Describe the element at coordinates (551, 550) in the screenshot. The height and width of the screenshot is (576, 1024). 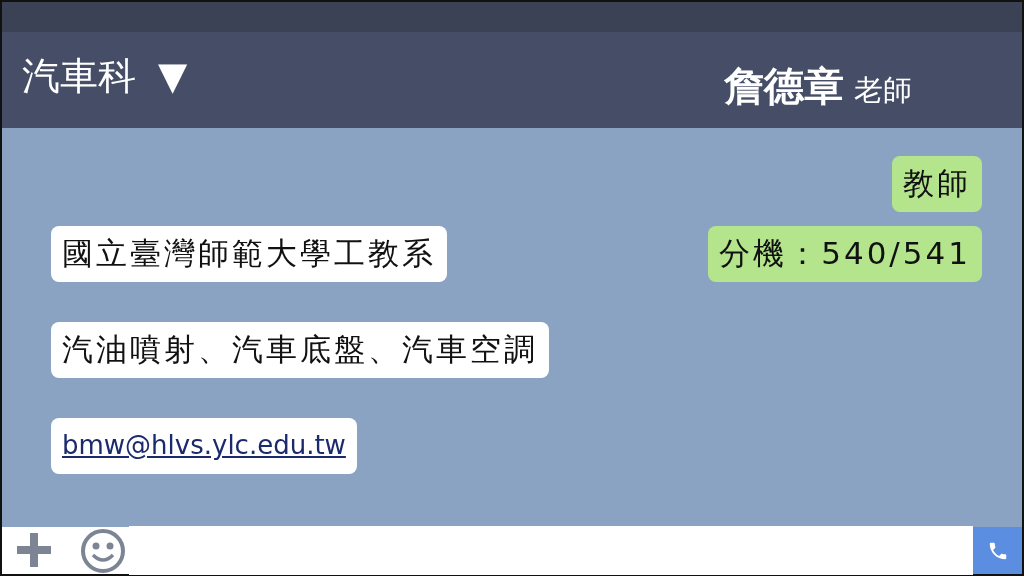
I see `message-input` at that location.